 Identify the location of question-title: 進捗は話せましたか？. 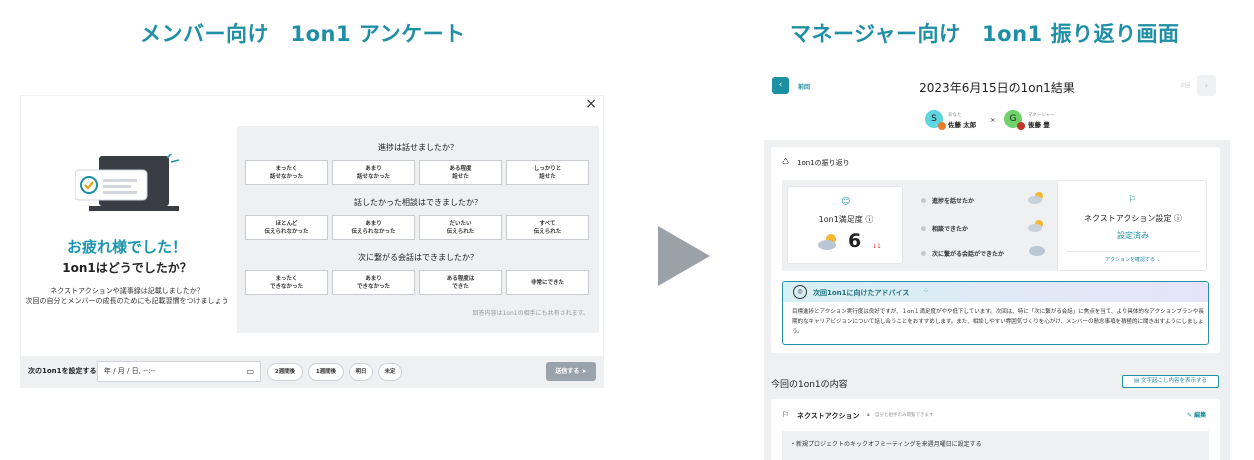
(418, 147).